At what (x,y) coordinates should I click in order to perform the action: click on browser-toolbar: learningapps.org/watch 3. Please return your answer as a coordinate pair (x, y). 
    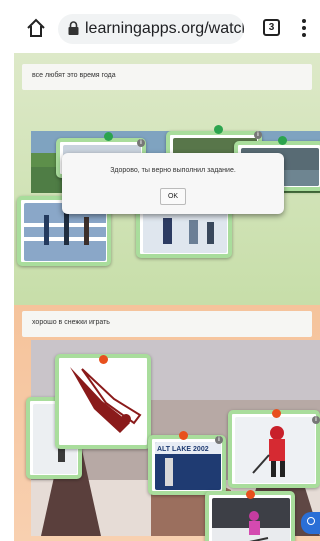
    Looking at the image, I should click on (160, 26).